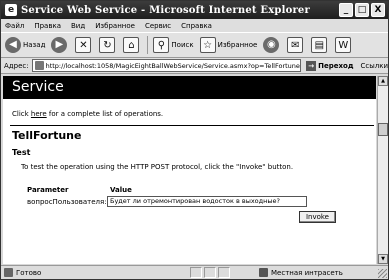 Image resolution: width=389 pixels, height=280 pixels. Describe the element at coordinates (13, 45) in the screenshot. I see `back-arrow-icon: ◀` at that location.